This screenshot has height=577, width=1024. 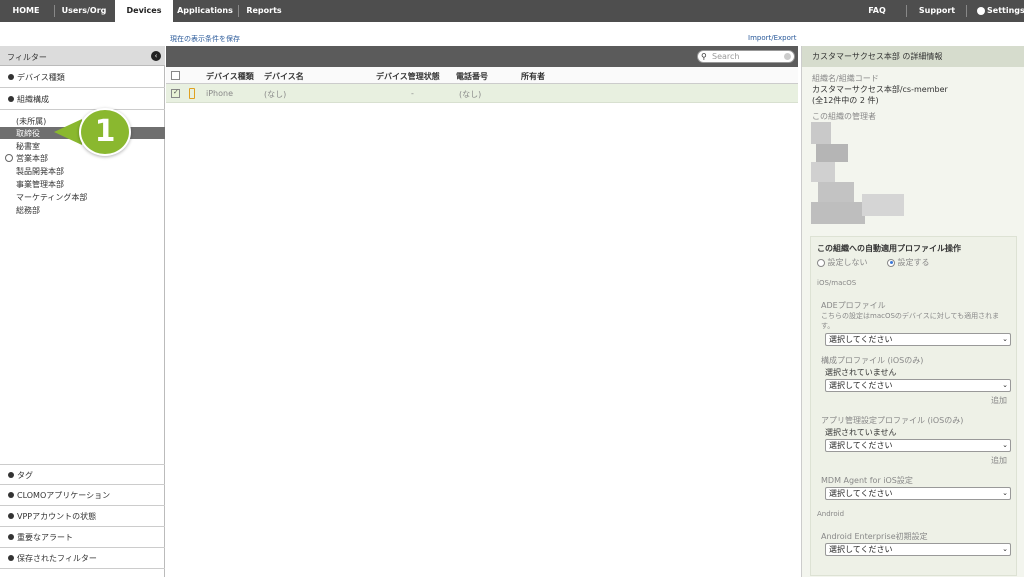 I want to click on org-code-value: カスタマーサクセス本部/cs-member, so click(x=880, y=89).